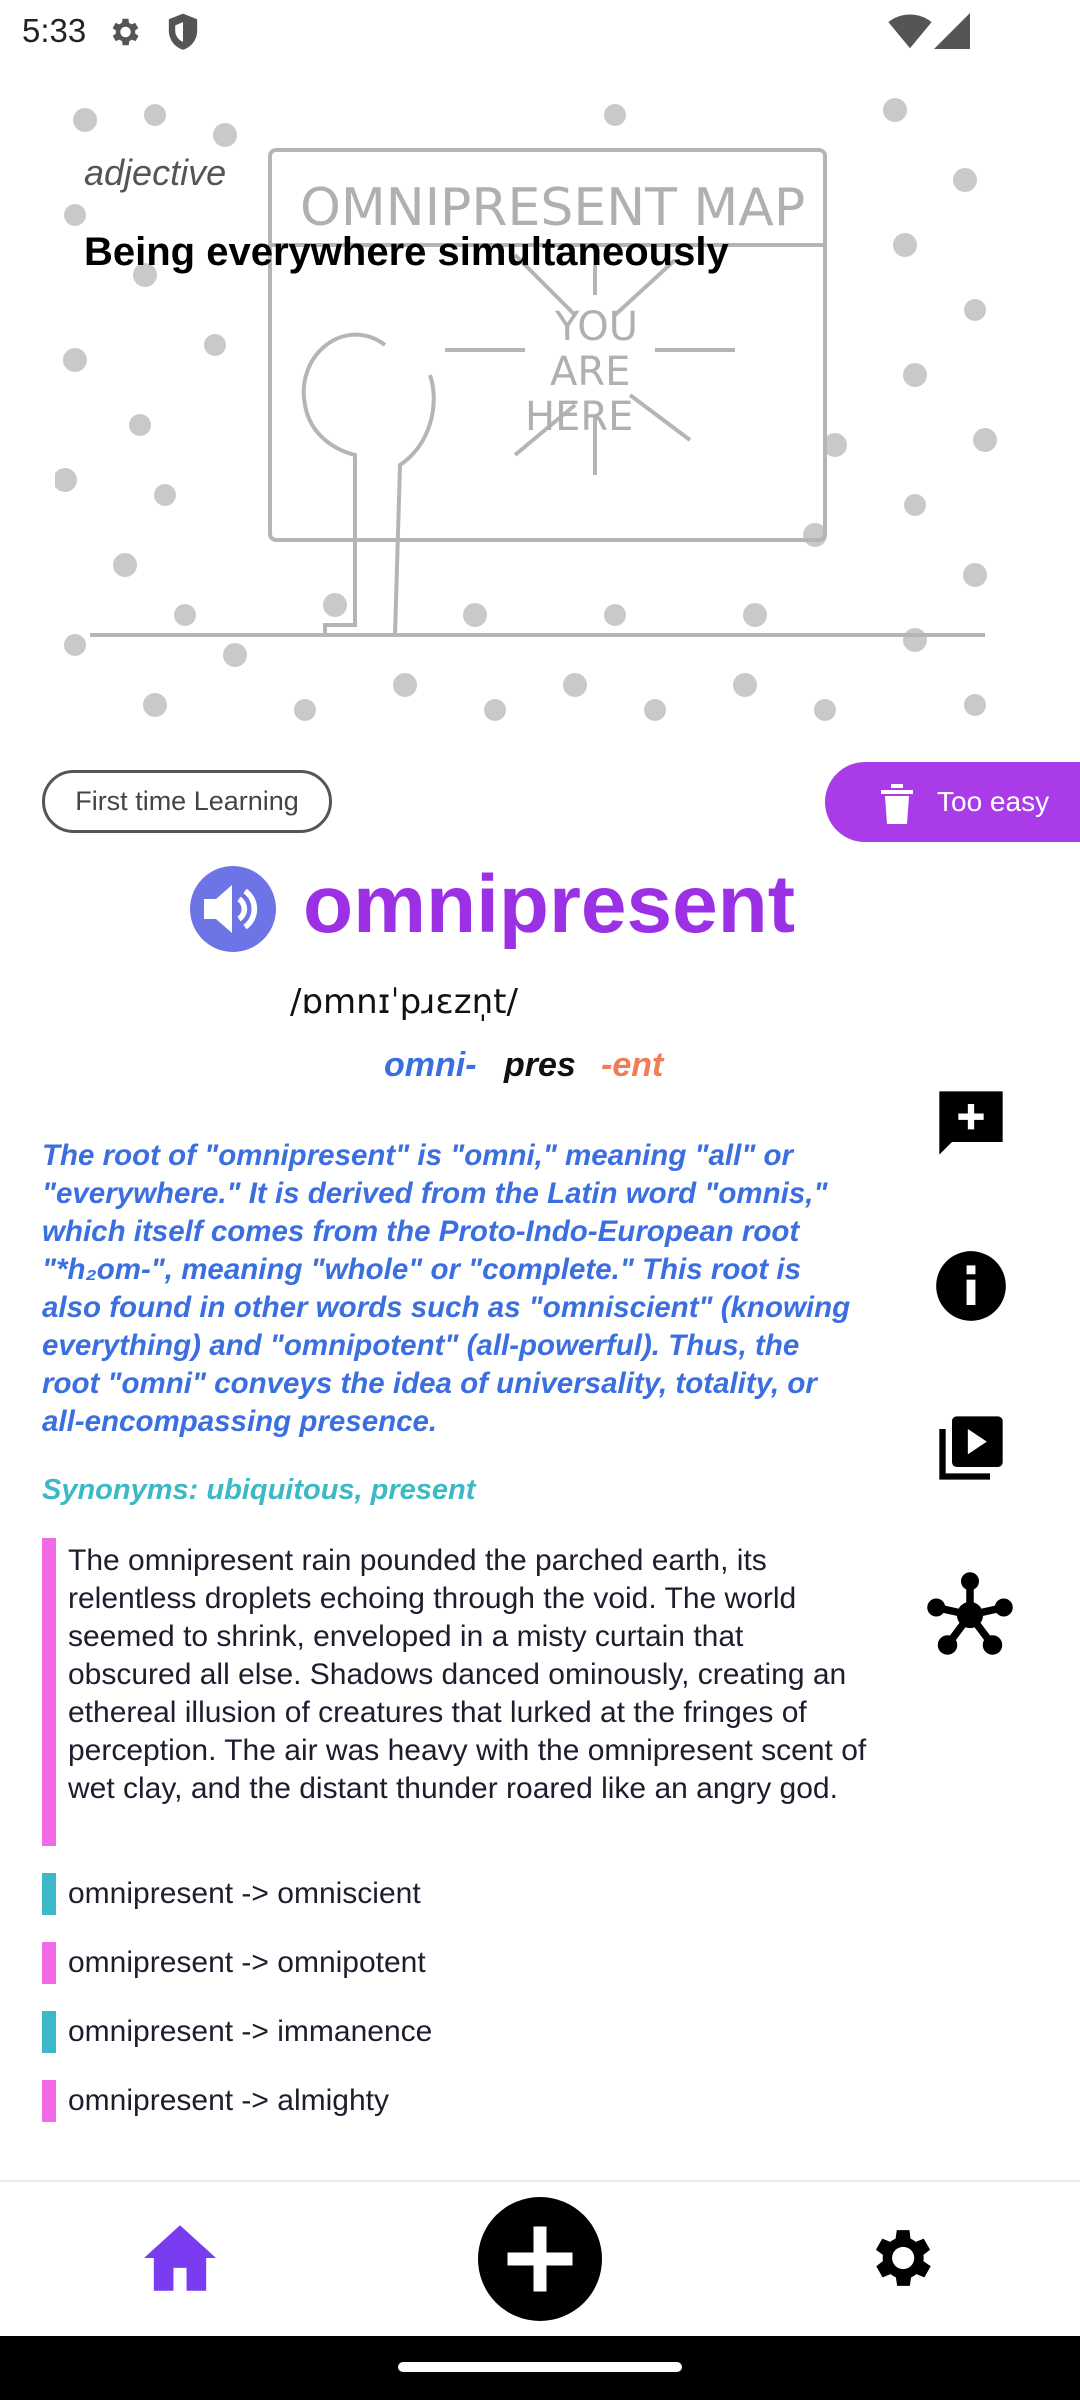 The height and width of the screenshot is (2400, 1080). Describe the element at coordinates (910, 31) in the screenshot. I see `wifi-icon` at that location.